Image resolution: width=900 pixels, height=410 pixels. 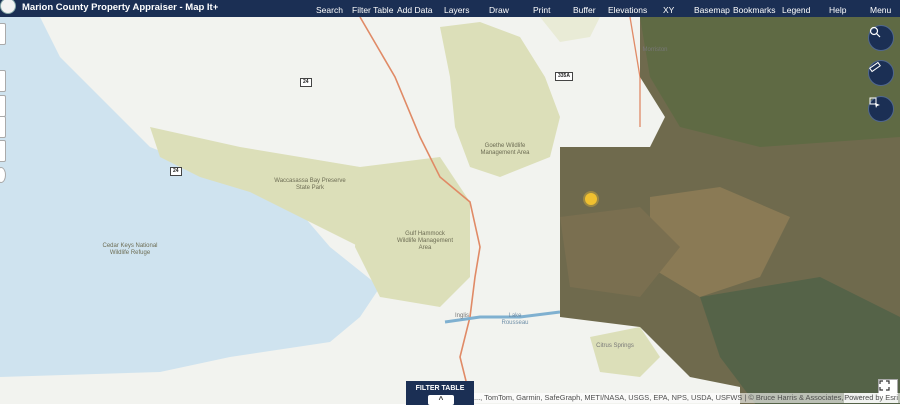 I want to click on route-335a-shield: 335A, so click(x=564, y=76).